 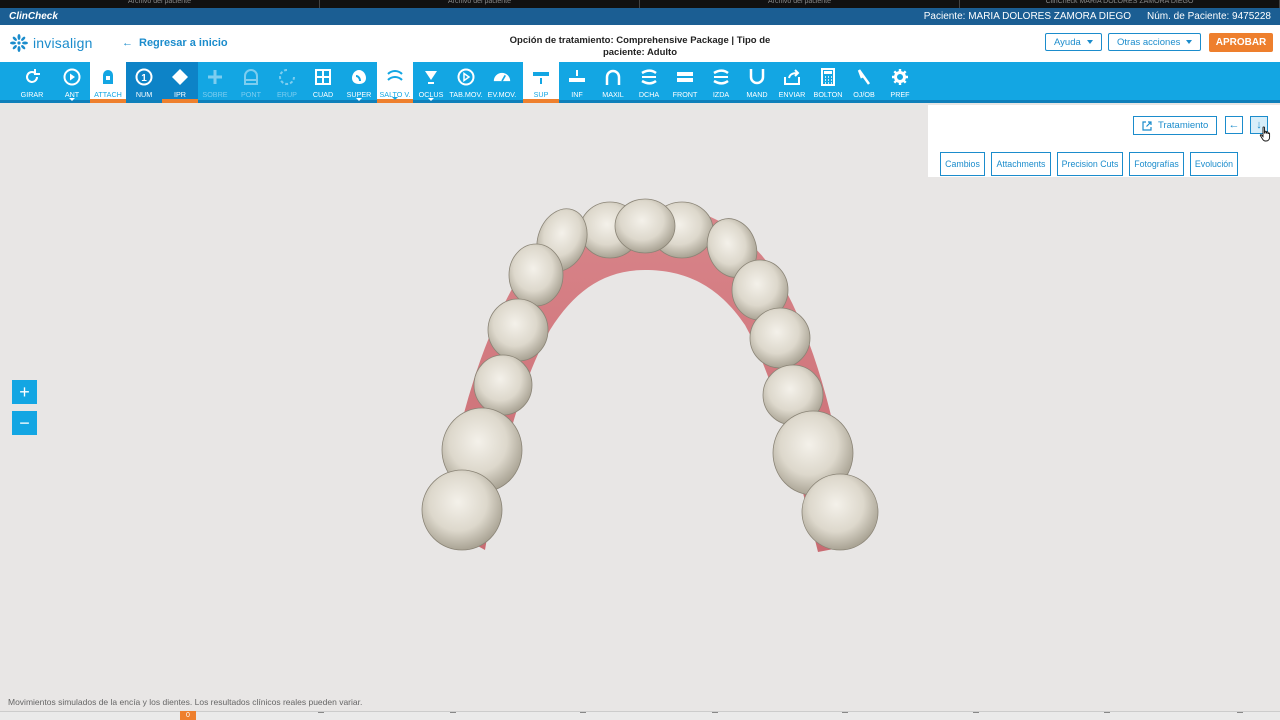 I want to click on patient-name: Paciente: MARIA DOLORES ZAMORA DIEGO, so click(x=1027, y=16).